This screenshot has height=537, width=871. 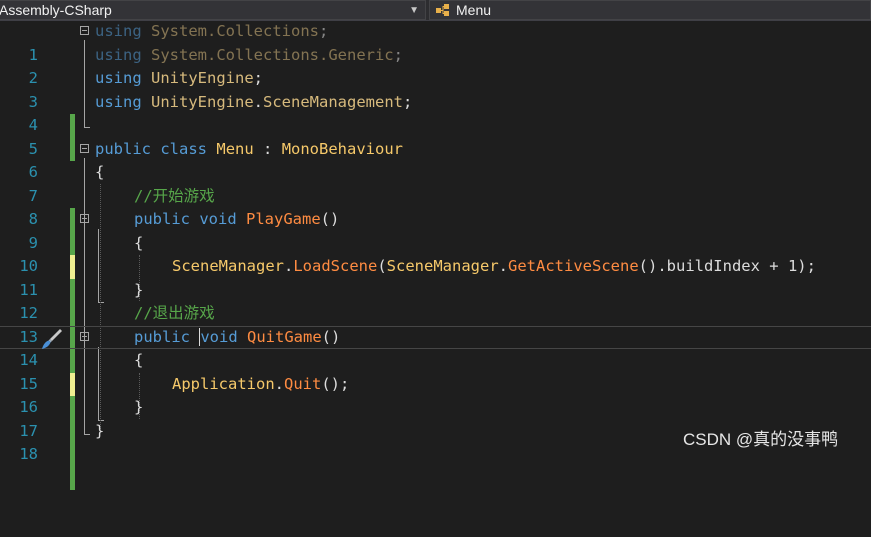 I want to click on code-line: 16 Application.Quit();, so click(x=435, y=408).